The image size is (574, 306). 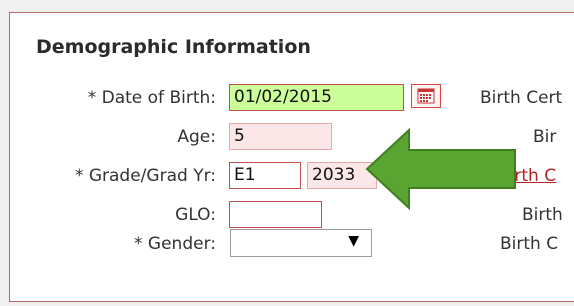 What do you see at coordinates (316, 97) in the screenshot?
I see `dob-input: 01/02/2015` at bounding box center [316, 97].